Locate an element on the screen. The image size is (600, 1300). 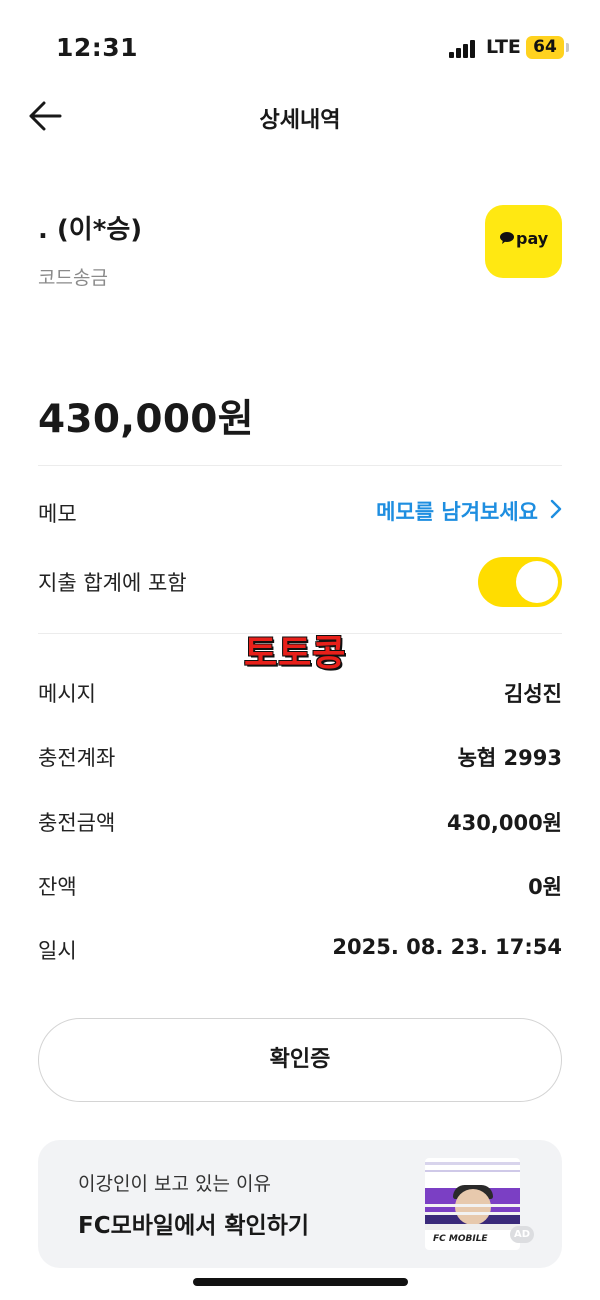
detail-value: 0원 is located at coordinates (545, 887).